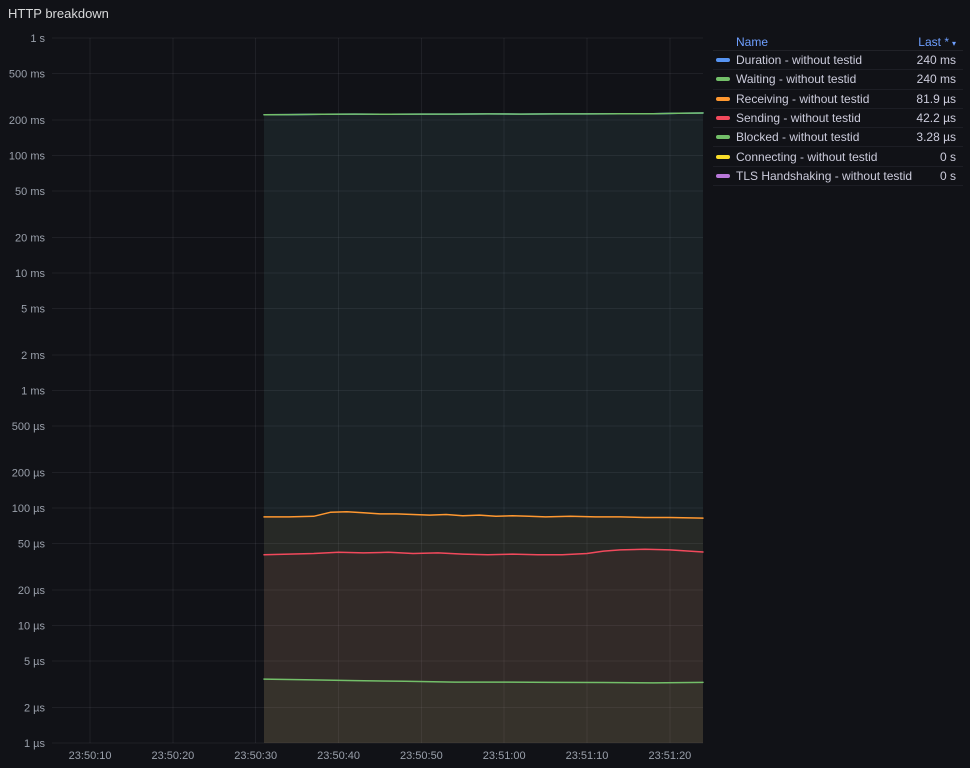 The height and width of the screenshot is (768, 970). I want to click on y-tick-label: 100 µs, so click(29, 509).